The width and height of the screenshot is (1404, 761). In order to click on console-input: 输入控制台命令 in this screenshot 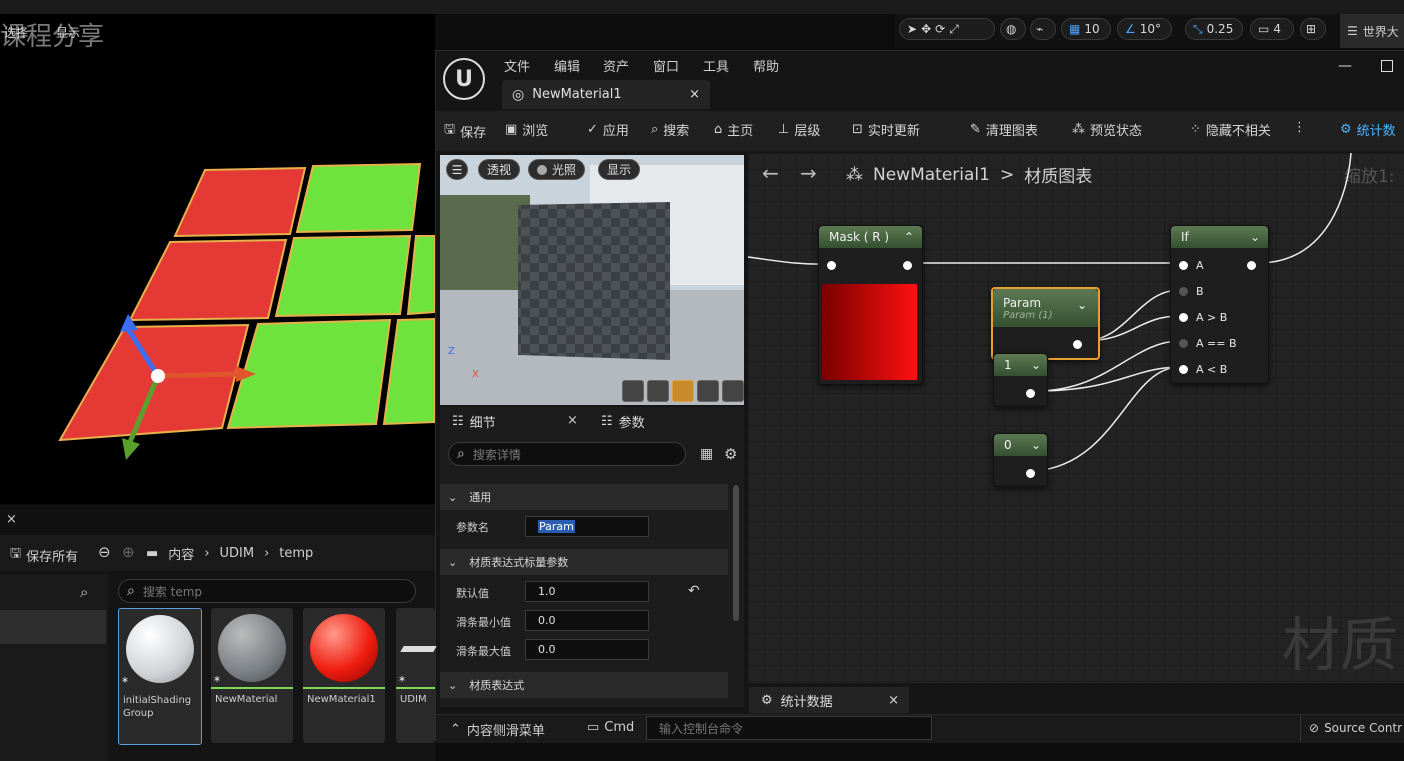, I will do `click(789, 728)`.